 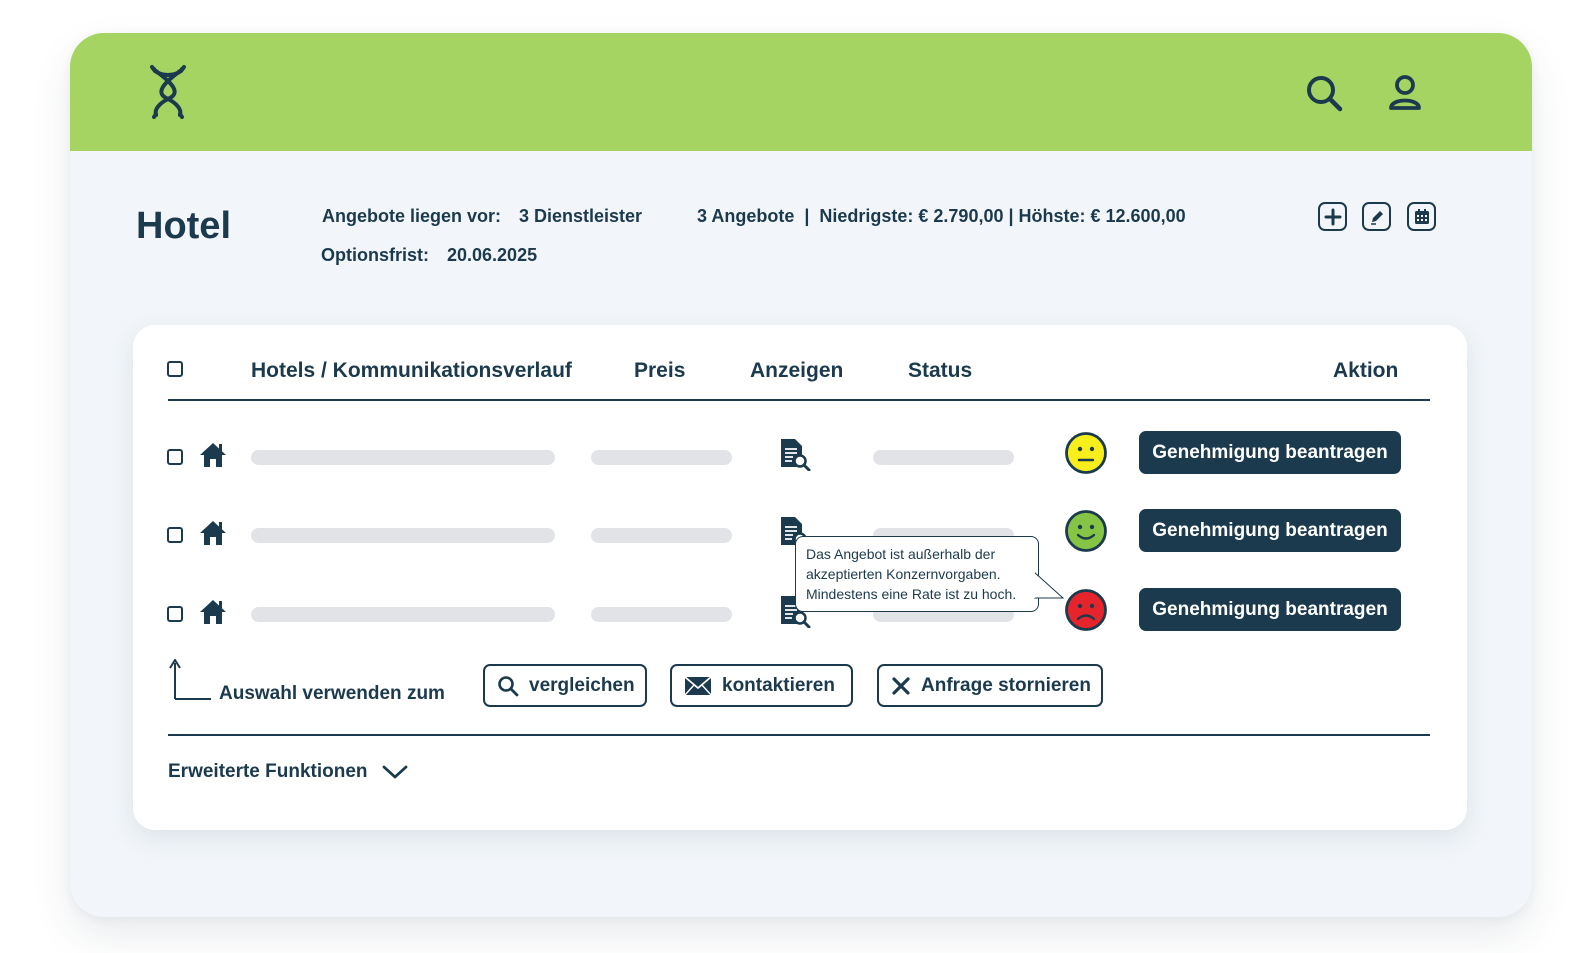 I want to click on compare-button: vergleichen, so click(x=565, y=685).